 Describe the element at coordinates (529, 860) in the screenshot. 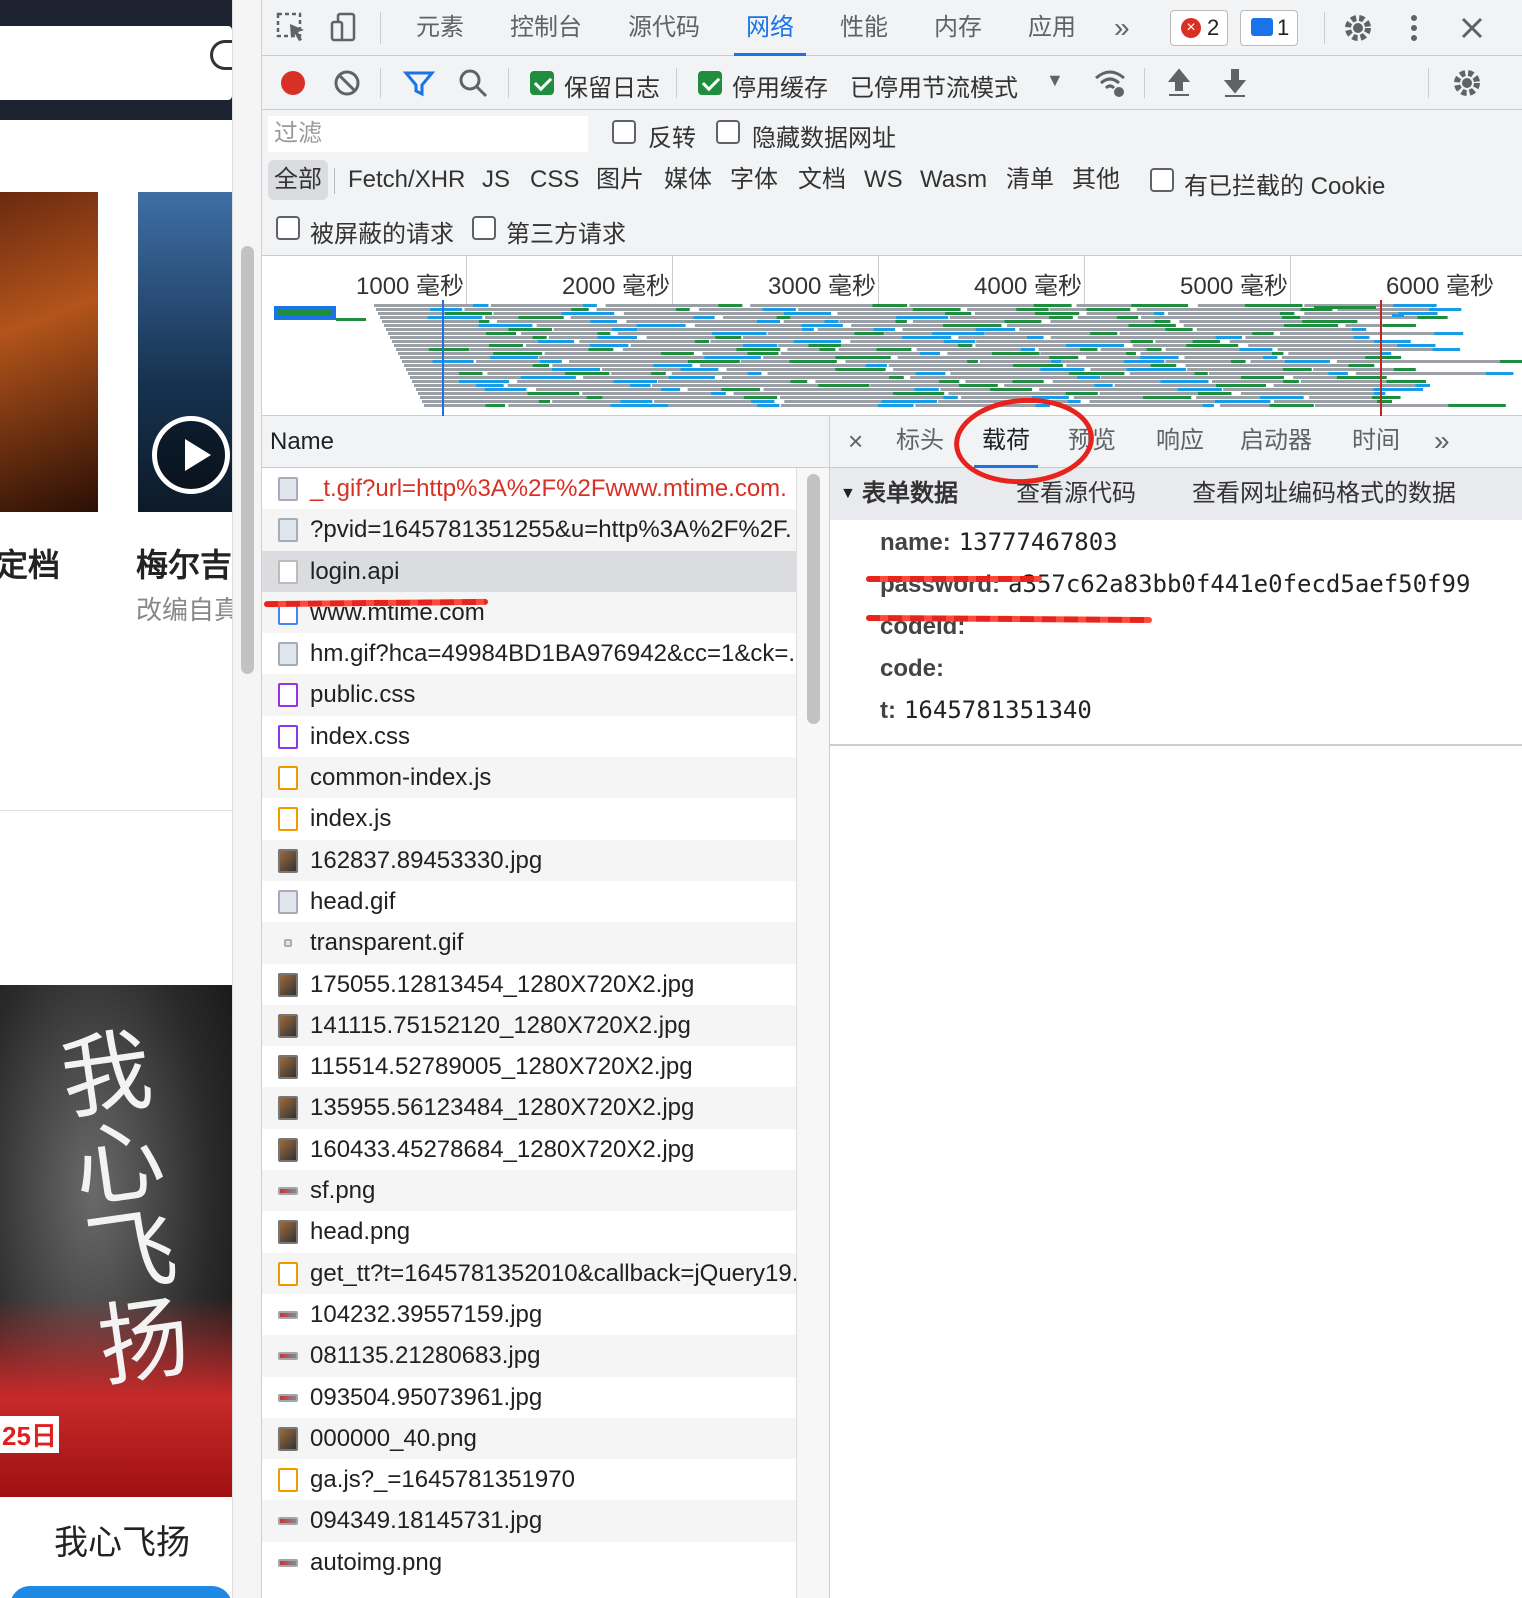

I see `request-row: 162837.89453330.jpg` at that location.